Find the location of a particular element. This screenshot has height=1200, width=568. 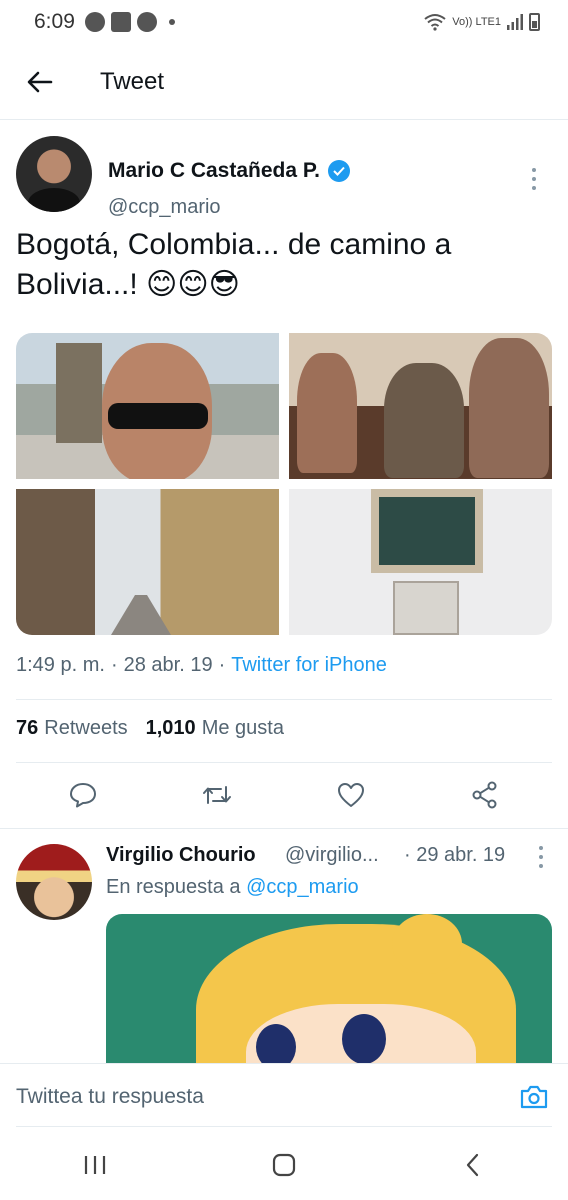

reply-to-prefix: En respuesta a is located at coordinates (173, 887).